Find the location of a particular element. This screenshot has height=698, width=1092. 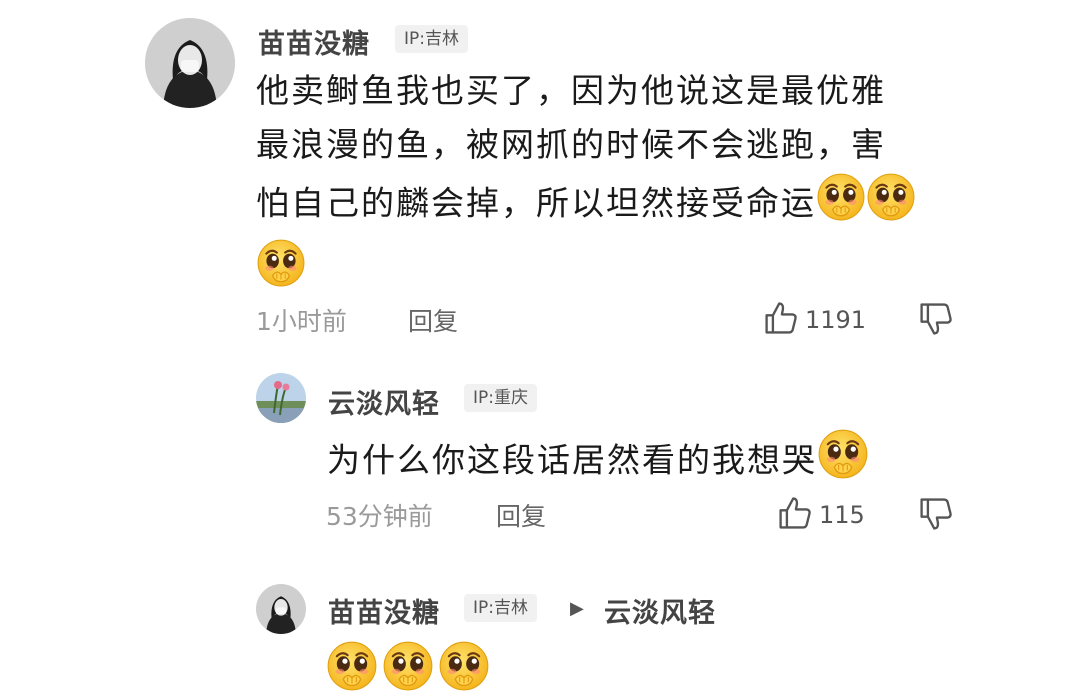

comment-line: 怕自己的麟会掉，所以坦然接受命运 is located at coordinates (616, 205).